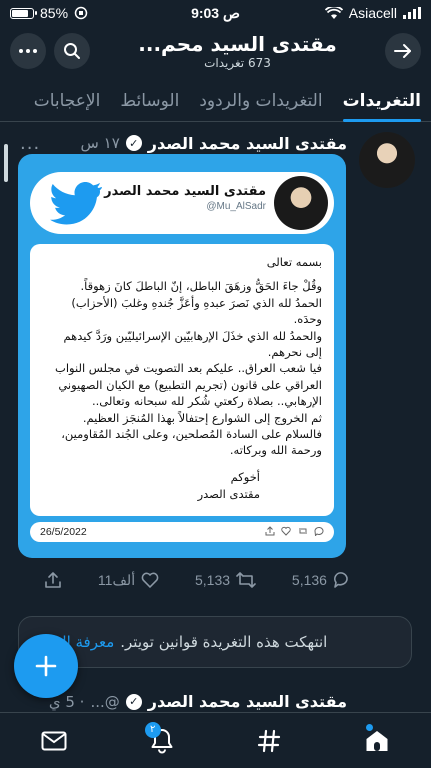 This screenshot has width=431, height=768. I want to click on twitter-bird-icon, so click(76, 203).